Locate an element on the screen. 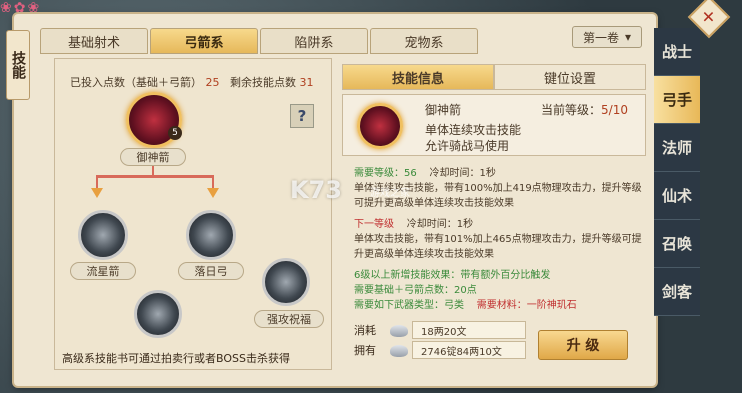 The height and width of the screenshot is (393, 742). next-cooldown-label: 冷却时间： is located at coordinates (431, 224).